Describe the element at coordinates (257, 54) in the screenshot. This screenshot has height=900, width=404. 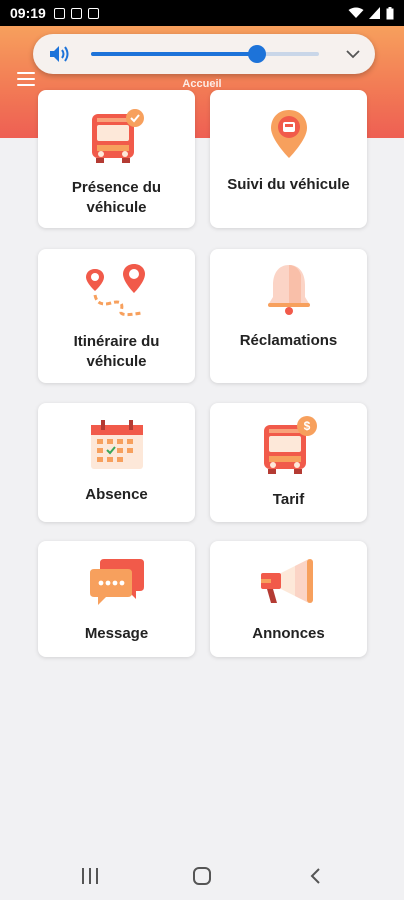
I see `volume-thumb` at that location.